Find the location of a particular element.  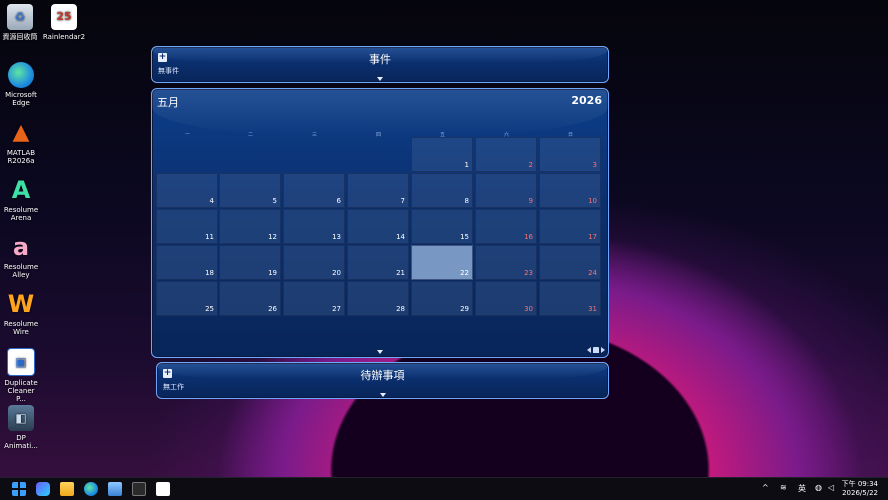

day-cell: 22 is located at coordinates (442, 262).